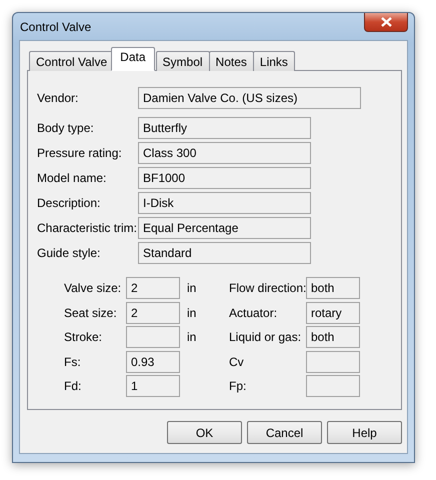  What do you see at coordinates (333, 313) in the screenshot?
I see `input-field: rotary` at bounding box center [333, 313].